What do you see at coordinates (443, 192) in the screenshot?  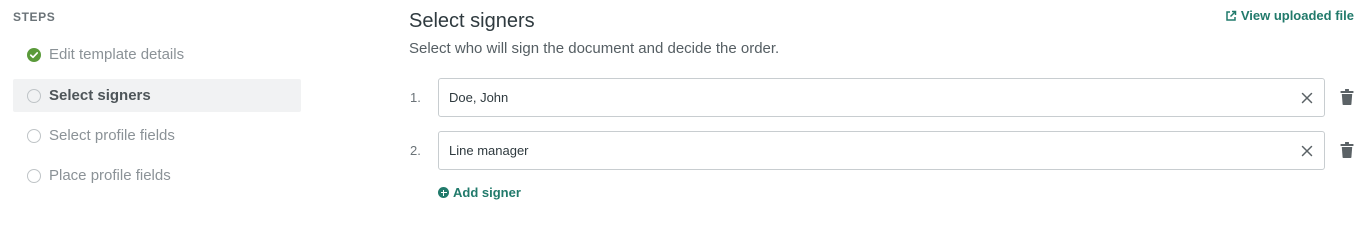 I see `plus-circle-icon` at bounding box center [443, 192].